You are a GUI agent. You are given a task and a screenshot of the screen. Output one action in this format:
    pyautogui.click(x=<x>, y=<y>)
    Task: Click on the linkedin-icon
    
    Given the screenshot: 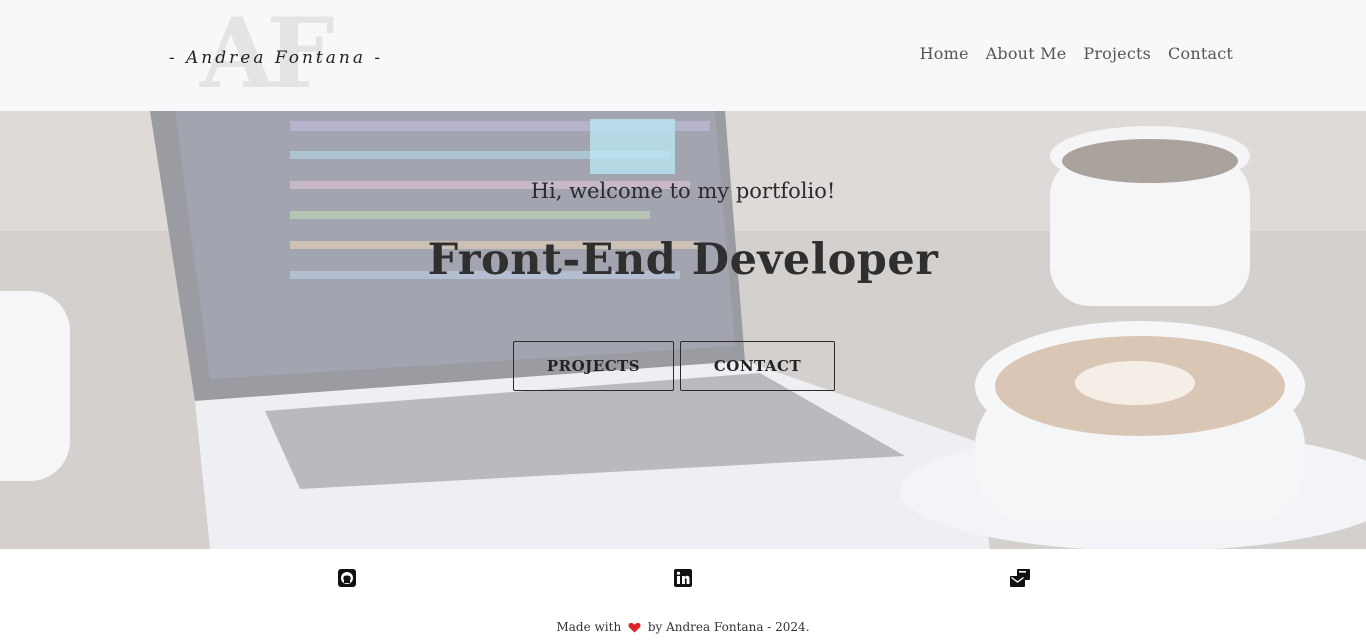 What is the action you would take?
    pyautogui.click(x=683, y=578)
    